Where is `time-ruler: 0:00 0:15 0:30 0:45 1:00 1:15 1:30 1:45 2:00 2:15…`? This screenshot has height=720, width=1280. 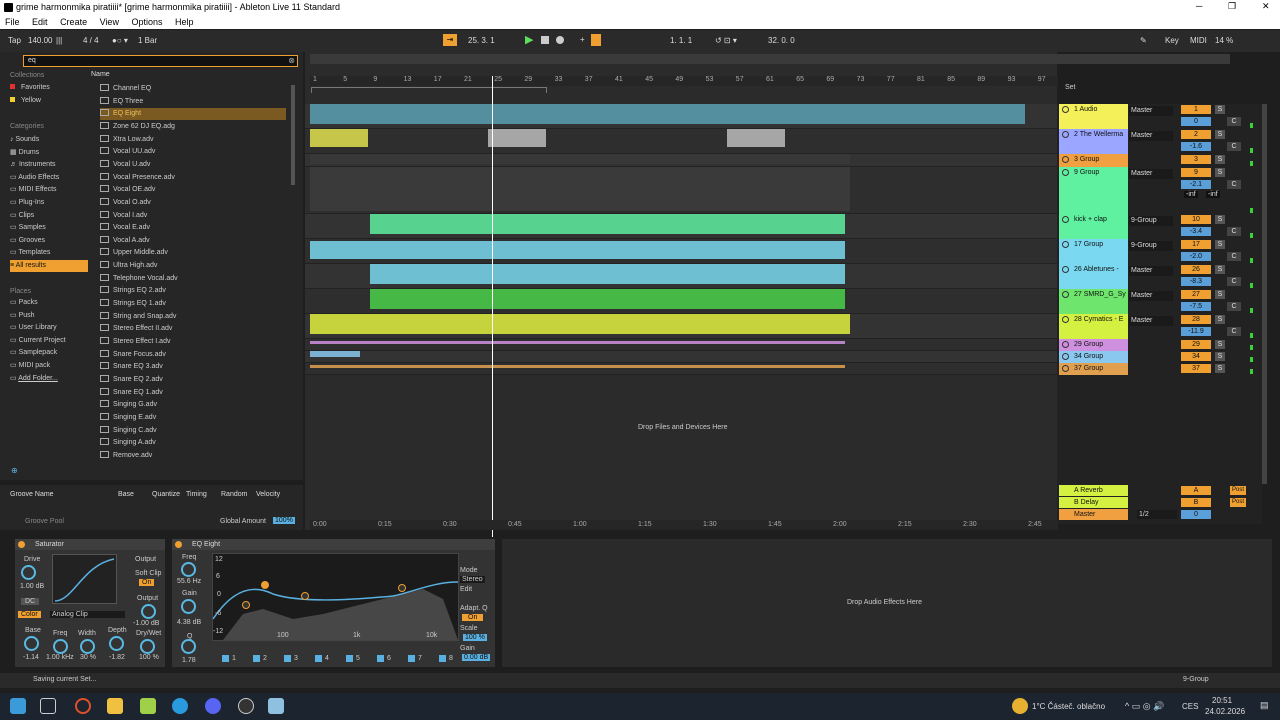
time-ruler: 0:00 0:15 0:30 0:45 1:00 1:15 1:30 1:45 2:00 2:15… is located at coordinates (684, 525).